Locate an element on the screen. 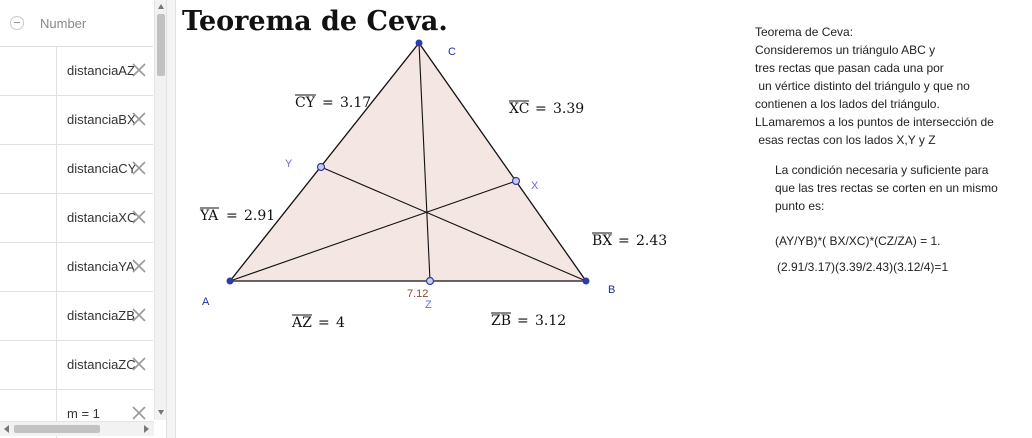  seg-value-ya: 2.91 is located at coordinates (259, 216).